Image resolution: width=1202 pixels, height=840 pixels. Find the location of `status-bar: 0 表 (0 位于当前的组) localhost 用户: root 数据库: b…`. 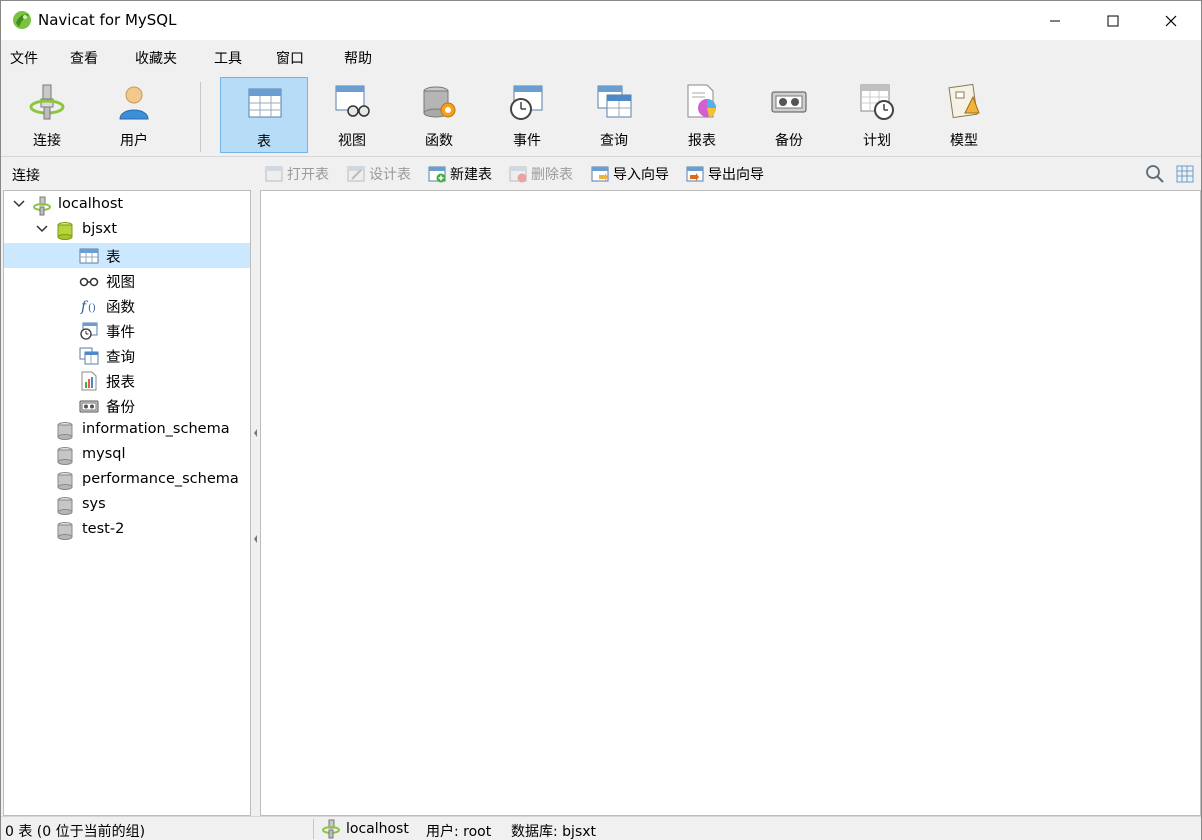

status-bar: 0 表 (0 位于当前的组) localhost 用户: root 数据库: b… is located at coordinates (601, 828).